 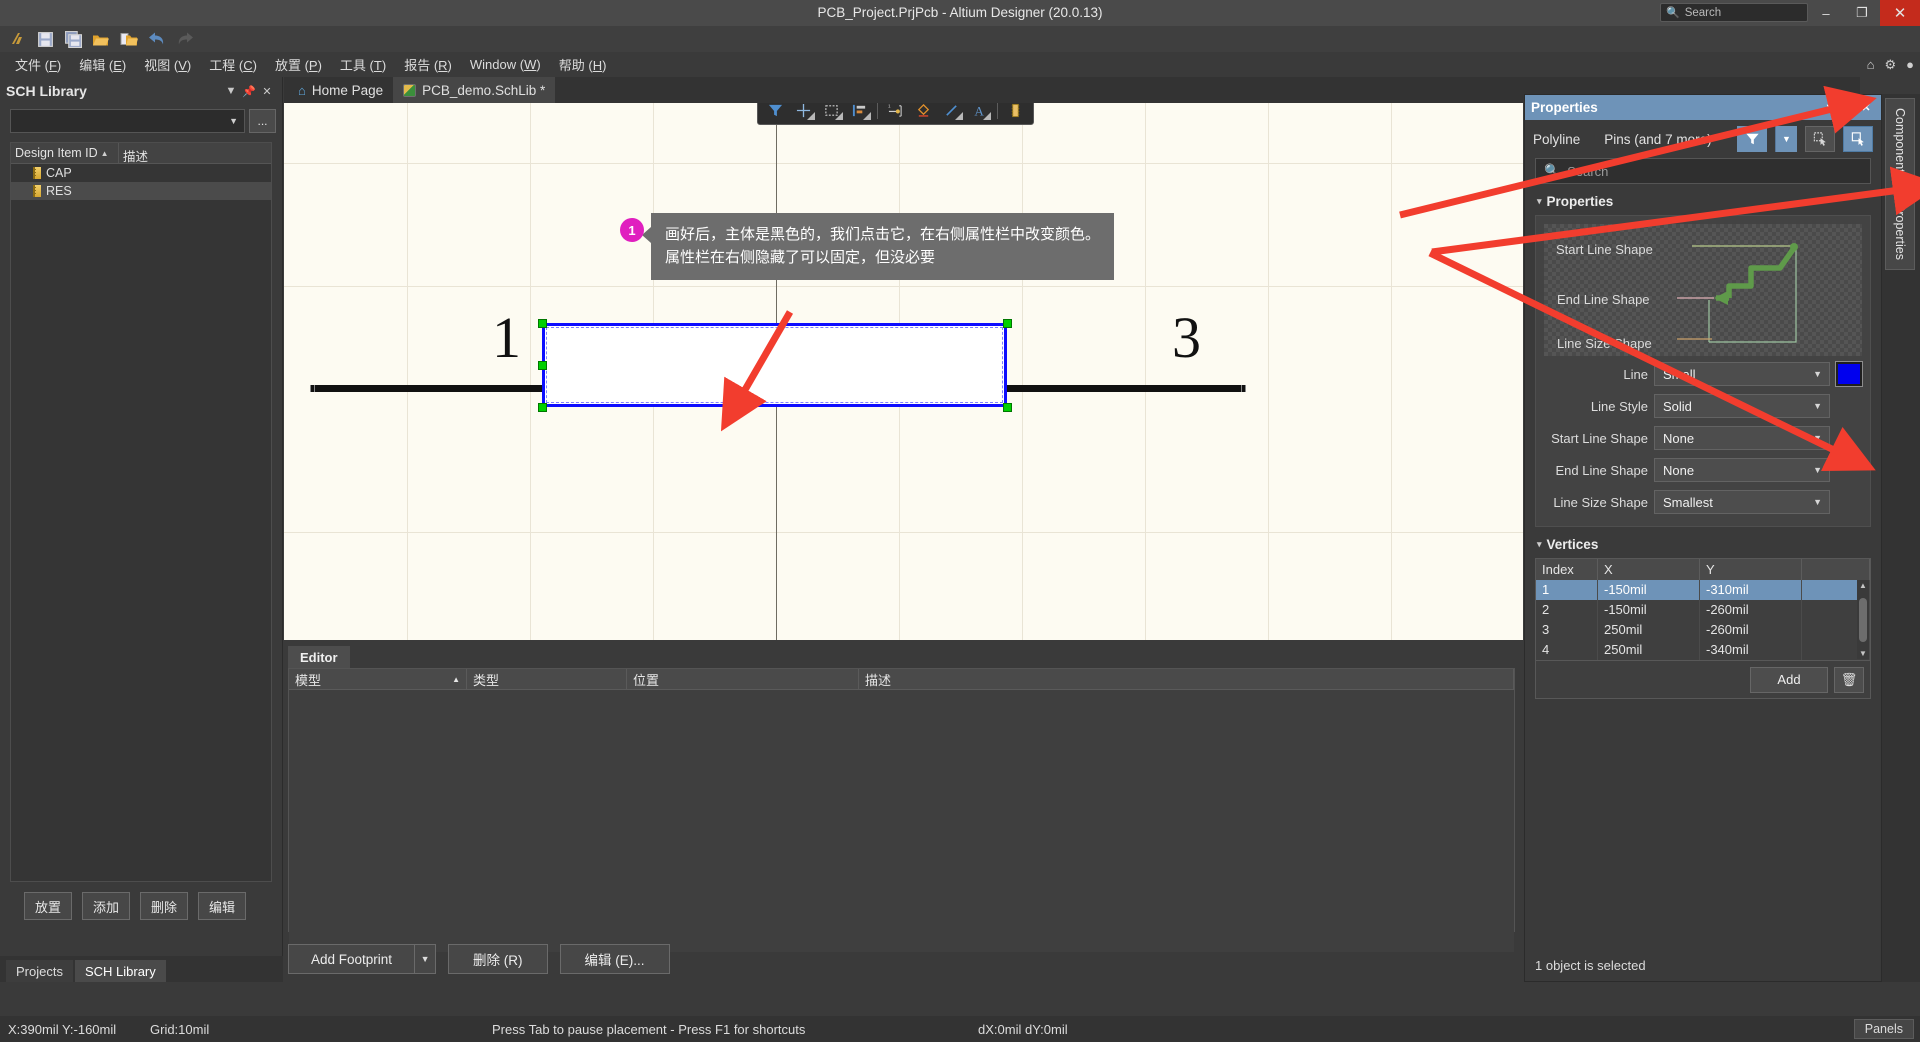 What do you see at coordinates (1900, 143) in the screenshot?
I see `tab-components: Components` at bounding box center [1900, 143].